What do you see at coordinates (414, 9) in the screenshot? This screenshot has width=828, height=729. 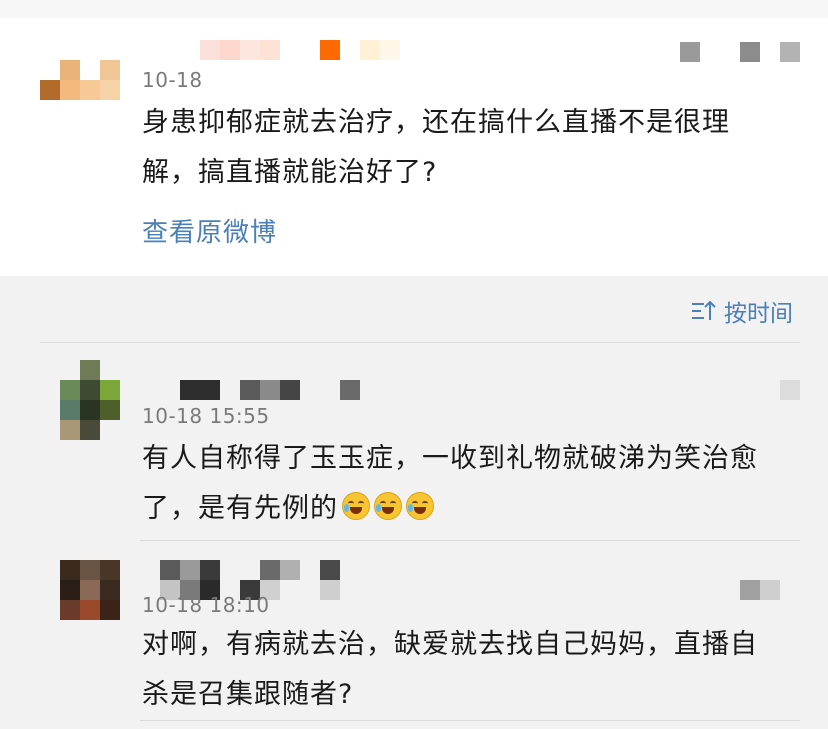 I see `top-divider` at bounding box center [414, 9].